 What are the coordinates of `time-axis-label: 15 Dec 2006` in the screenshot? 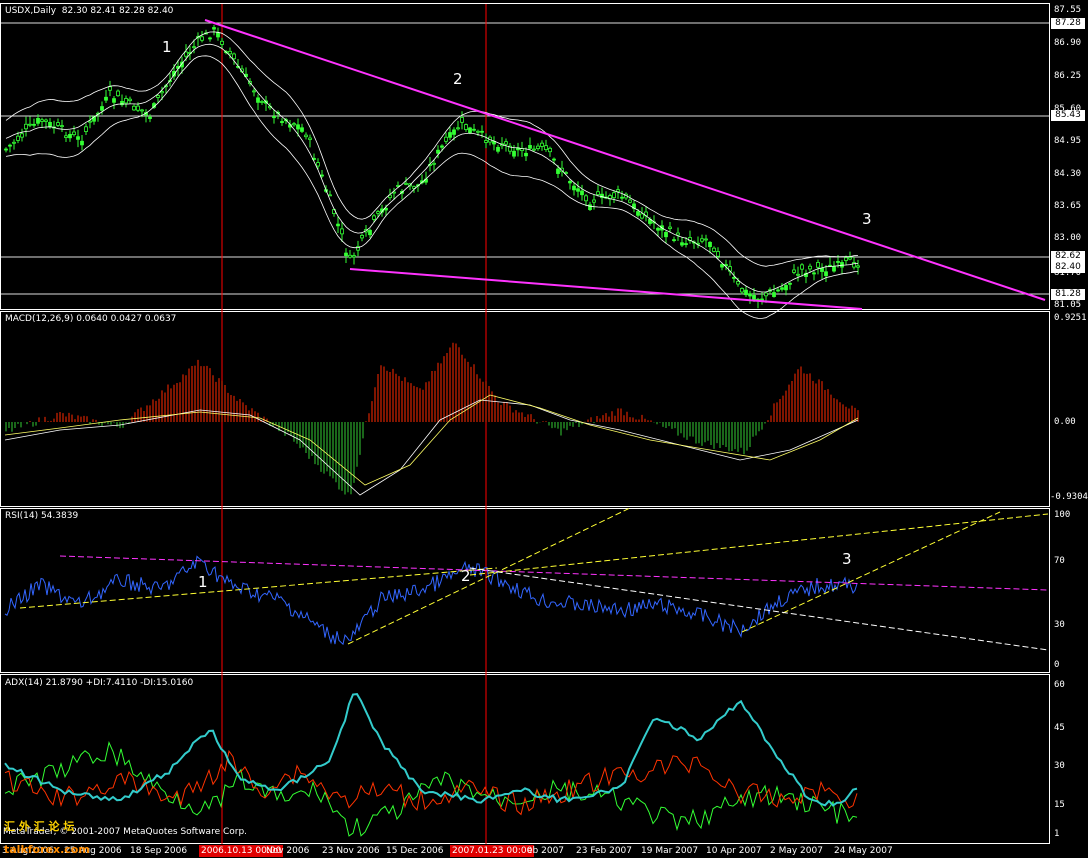 It's located at (415, 851).